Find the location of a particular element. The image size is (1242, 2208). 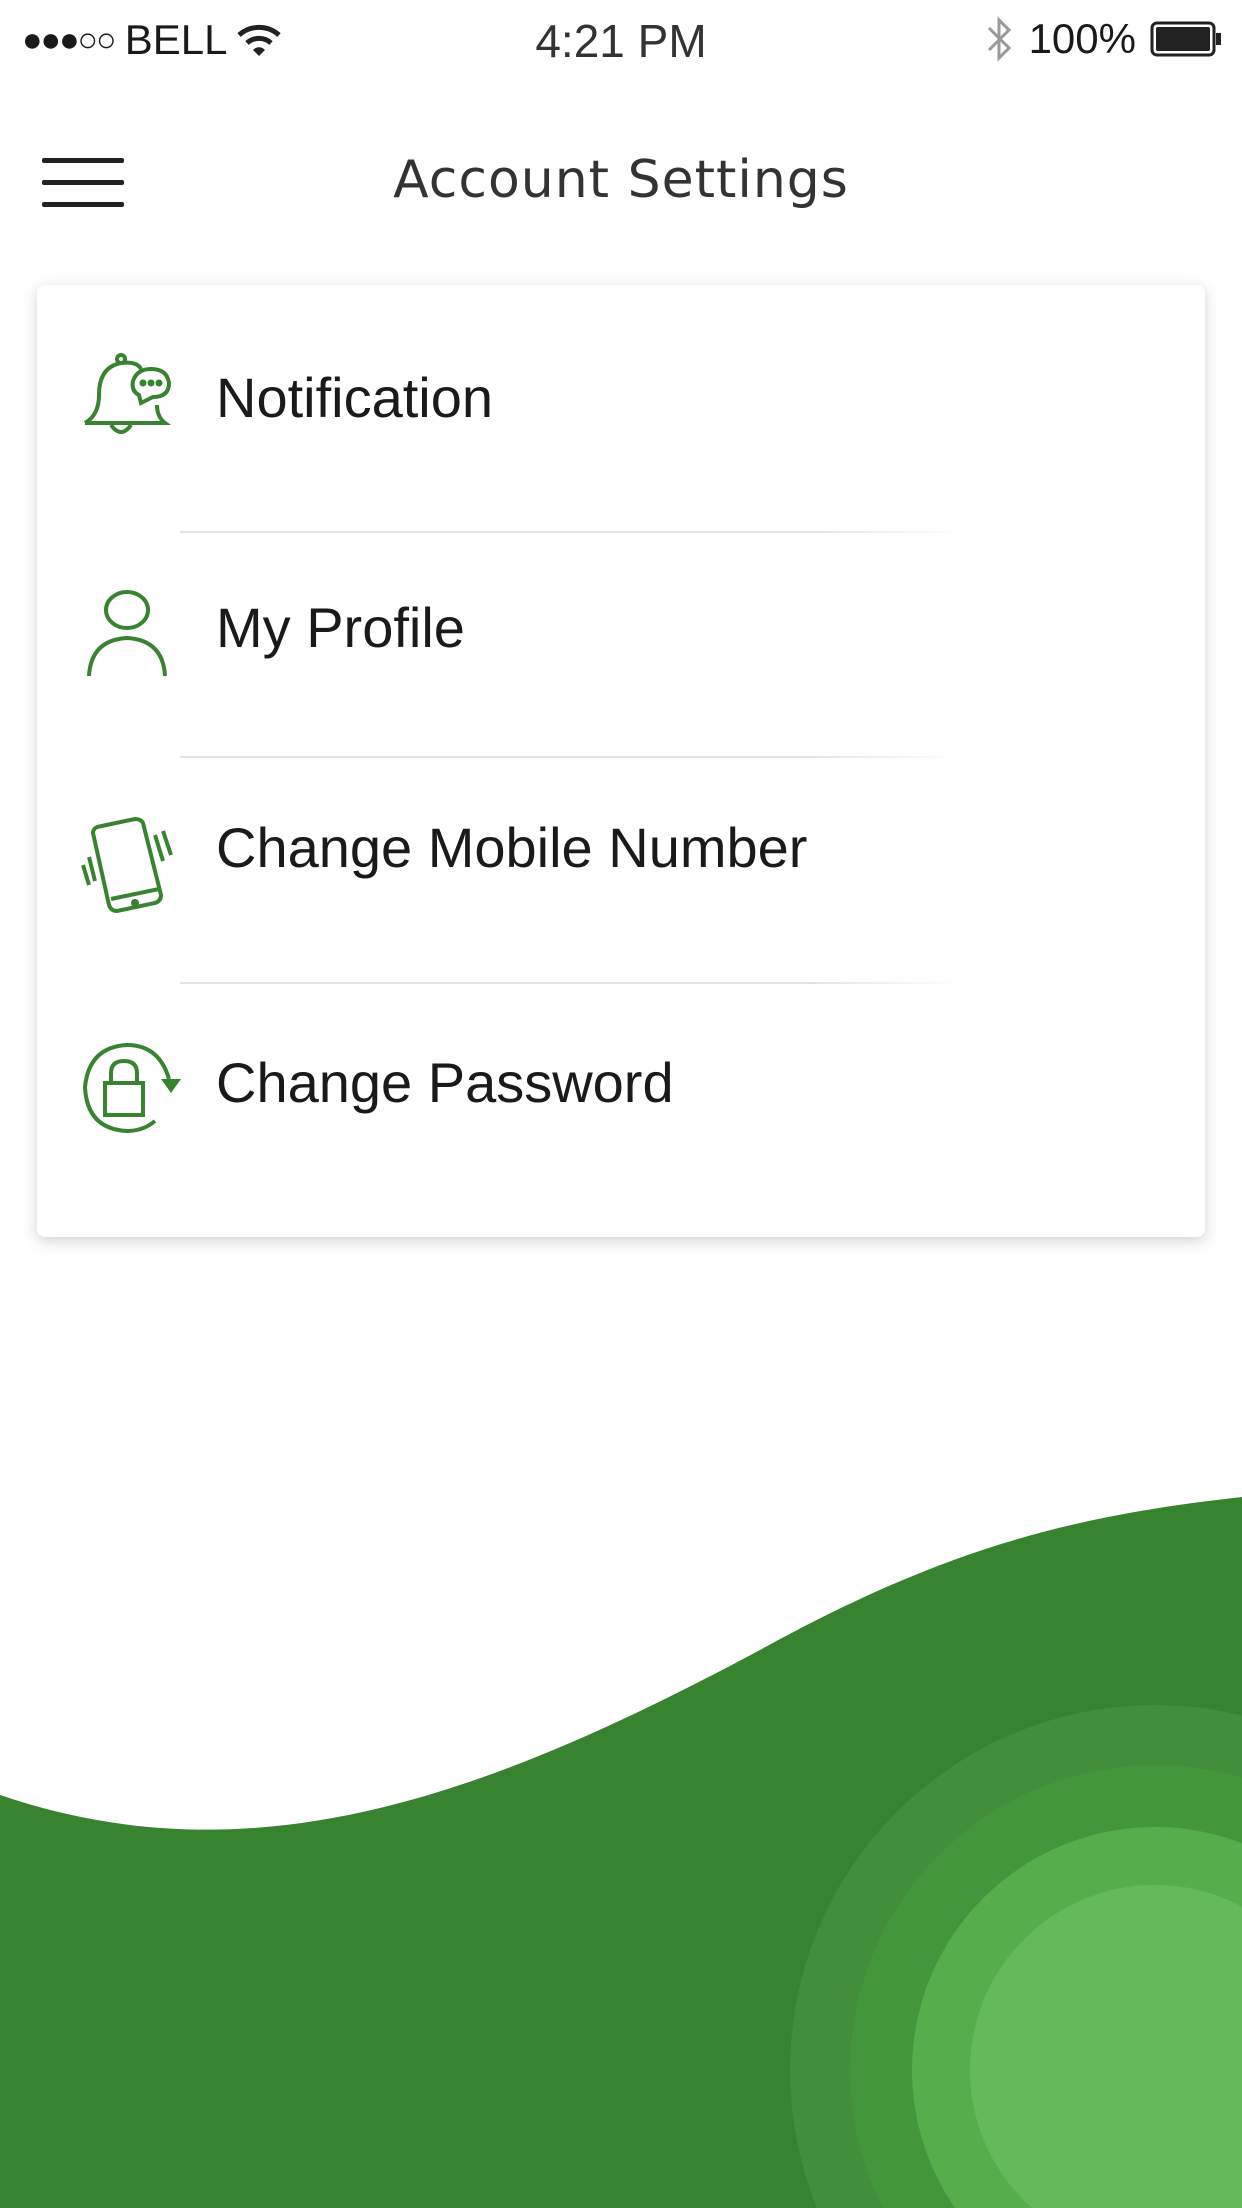

status-bar: ●●●○○ BELL 4:21 PM 100% is located at coordinates (621, 40).